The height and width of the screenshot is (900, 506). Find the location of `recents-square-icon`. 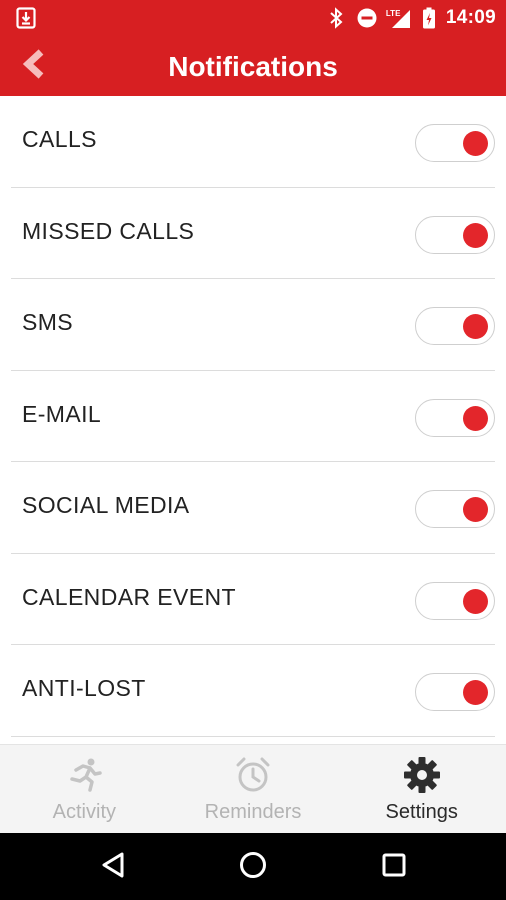

recents-square-icon is located at coordinates (394, 867).